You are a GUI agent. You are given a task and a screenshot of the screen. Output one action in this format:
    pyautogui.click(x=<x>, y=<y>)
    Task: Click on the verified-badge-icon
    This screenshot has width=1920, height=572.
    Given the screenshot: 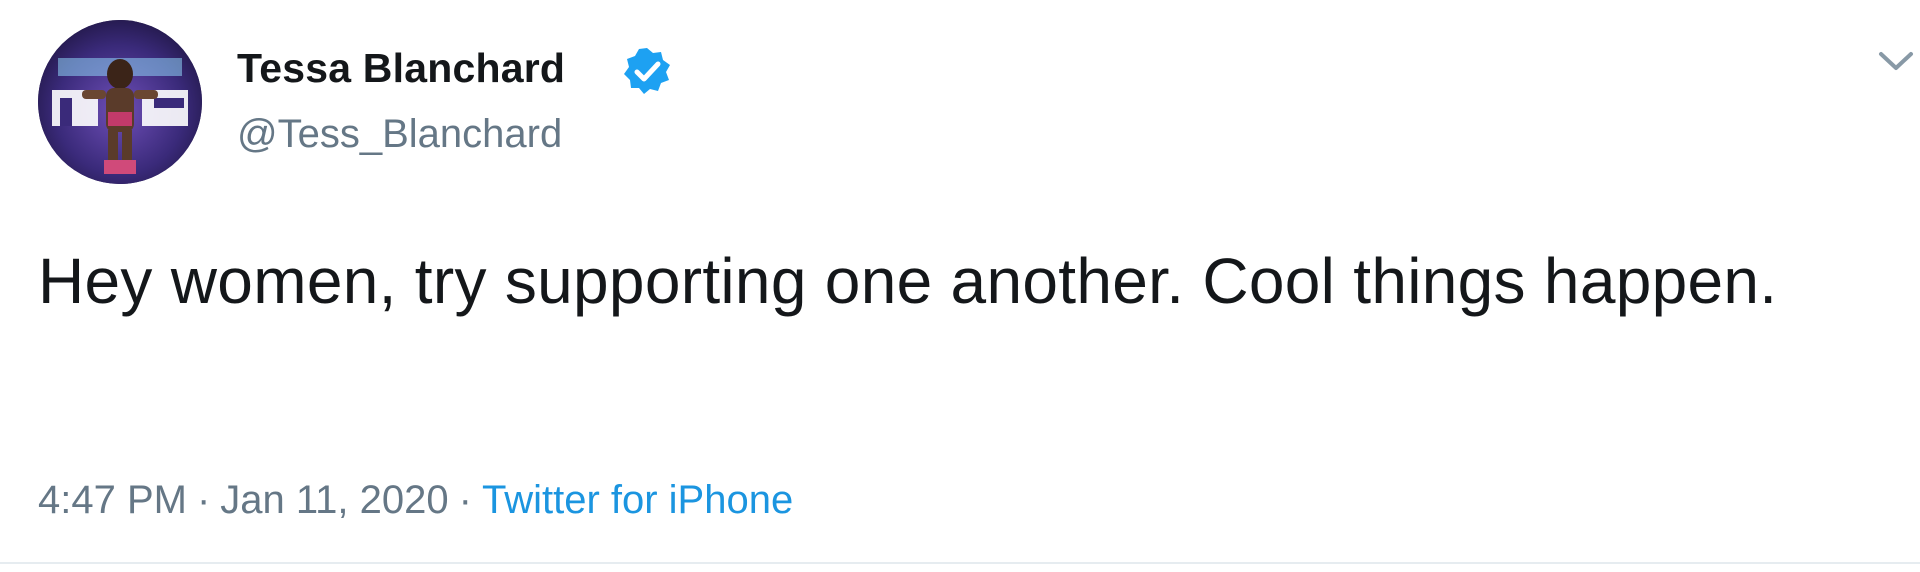 What is the action you would take?
    pyautogui.click(x=647, y=71)
    